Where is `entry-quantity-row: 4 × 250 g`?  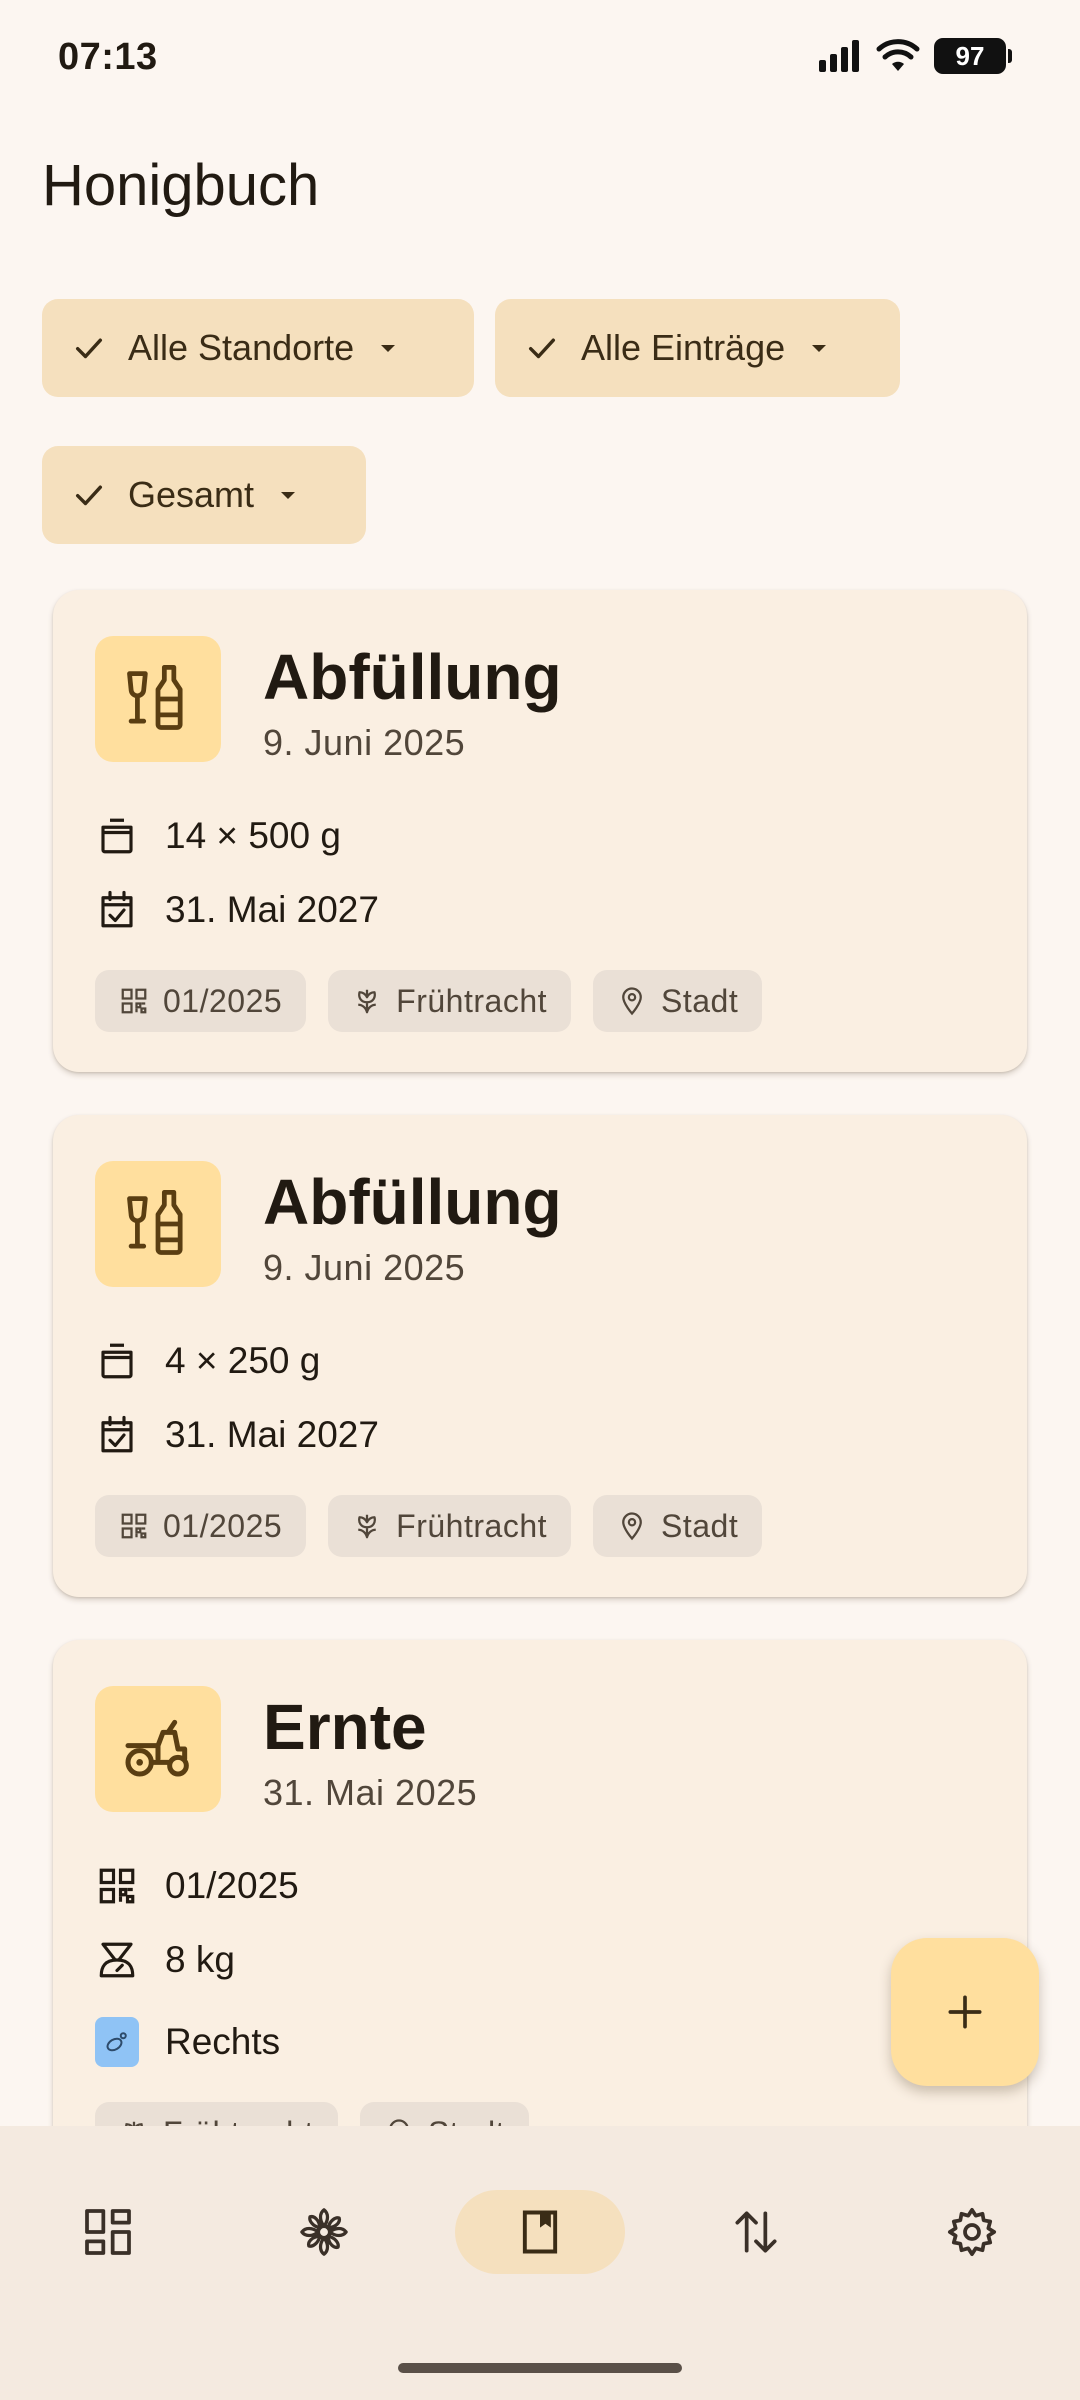
entry-quantity-row: 4 × 250 g is located at coordinates (207, 1361).